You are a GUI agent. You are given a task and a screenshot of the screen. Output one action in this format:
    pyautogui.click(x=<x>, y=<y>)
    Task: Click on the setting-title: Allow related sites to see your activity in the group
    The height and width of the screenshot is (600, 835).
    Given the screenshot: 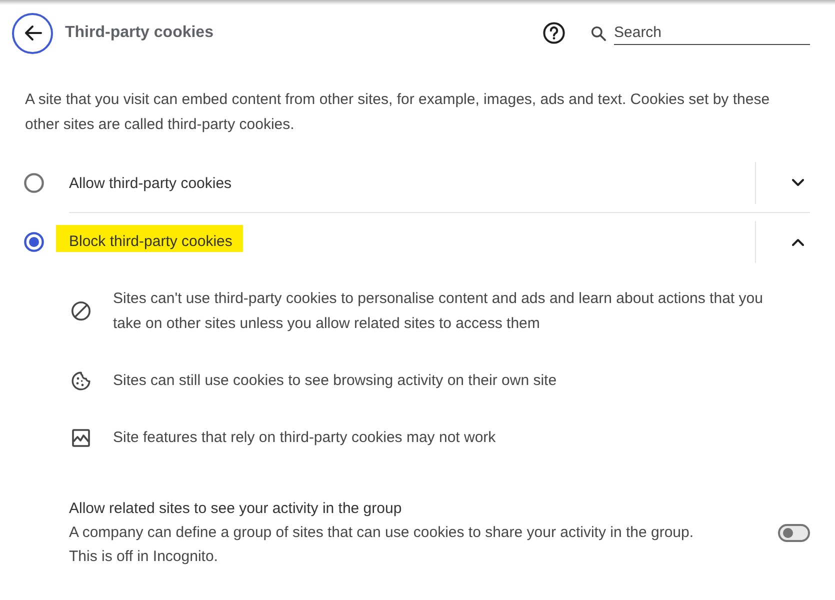 What is the action you would take?
    pyautogui.click(x=236, y=509)
    